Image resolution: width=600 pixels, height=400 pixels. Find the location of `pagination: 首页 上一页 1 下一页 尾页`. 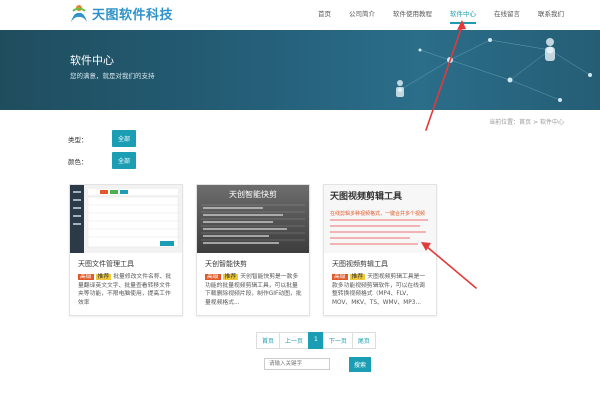

pagination: 首页 上一页 1 下一页 尾页 is located at coordinates (316, 340).